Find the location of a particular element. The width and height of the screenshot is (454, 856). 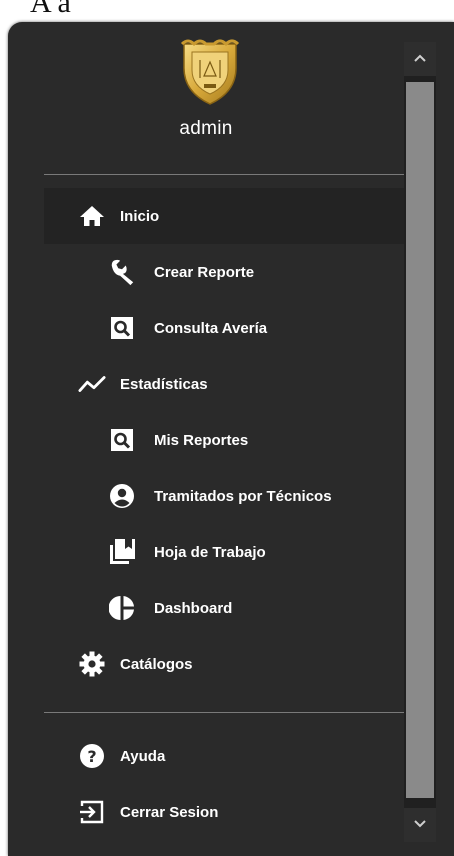

footer-divider is located at coordinates (224, 712).